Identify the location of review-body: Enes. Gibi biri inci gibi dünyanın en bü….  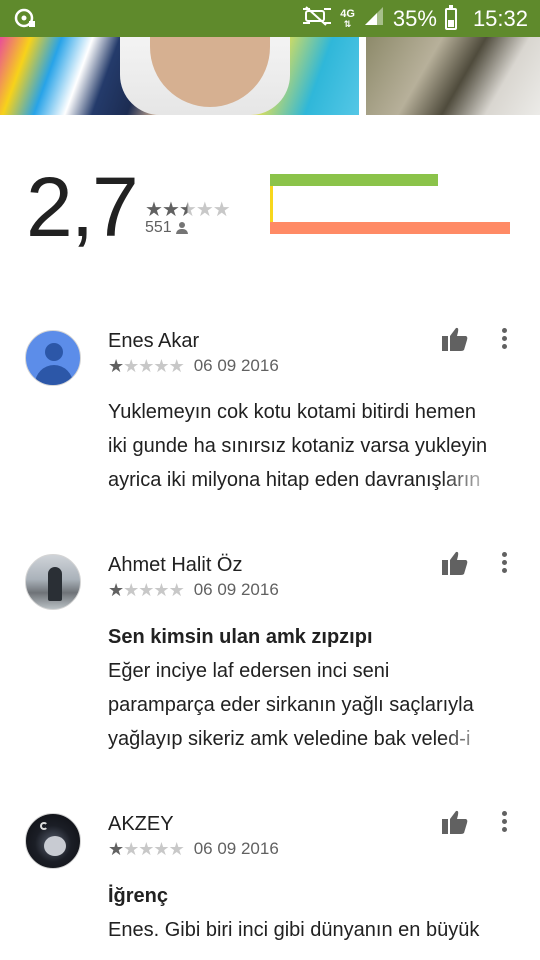
(294, 930).